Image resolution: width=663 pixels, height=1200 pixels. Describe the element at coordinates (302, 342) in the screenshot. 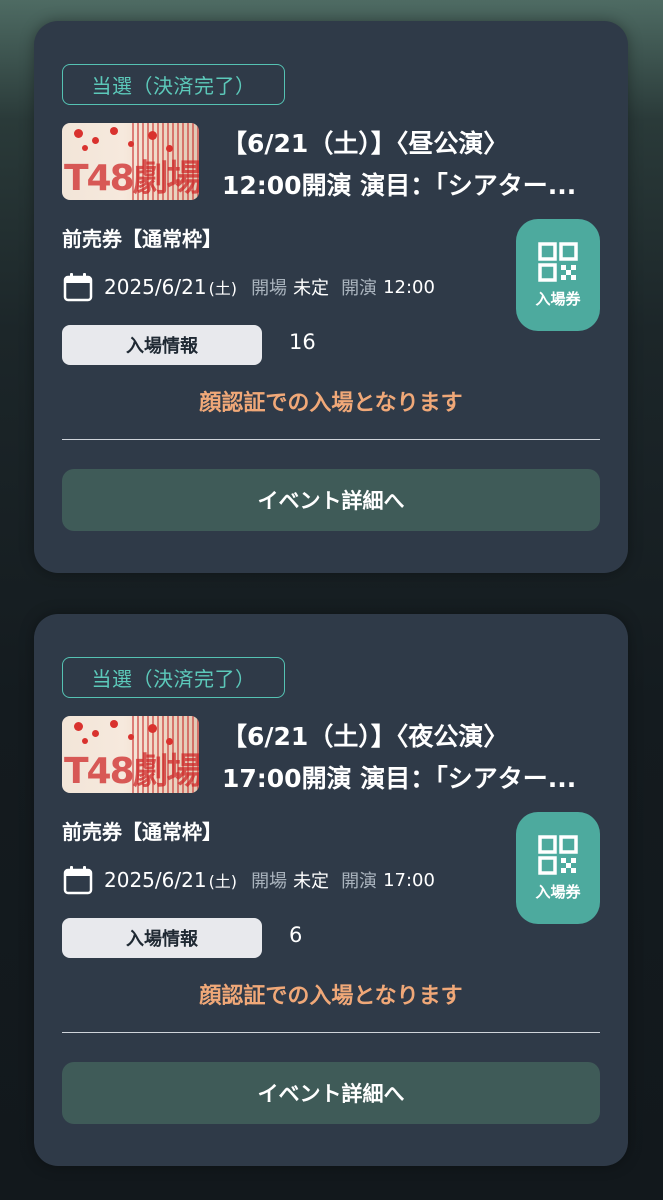

I see `entry-number: 16` at that location.